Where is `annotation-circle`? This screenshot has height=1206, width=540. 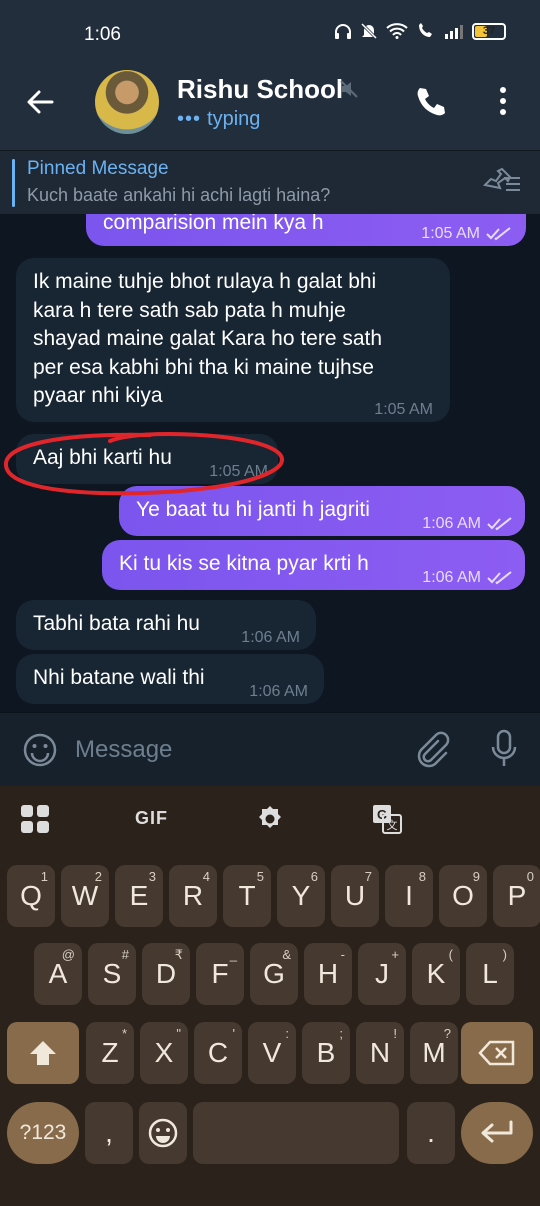 annotation-circle is located at coordinates (144, 463).